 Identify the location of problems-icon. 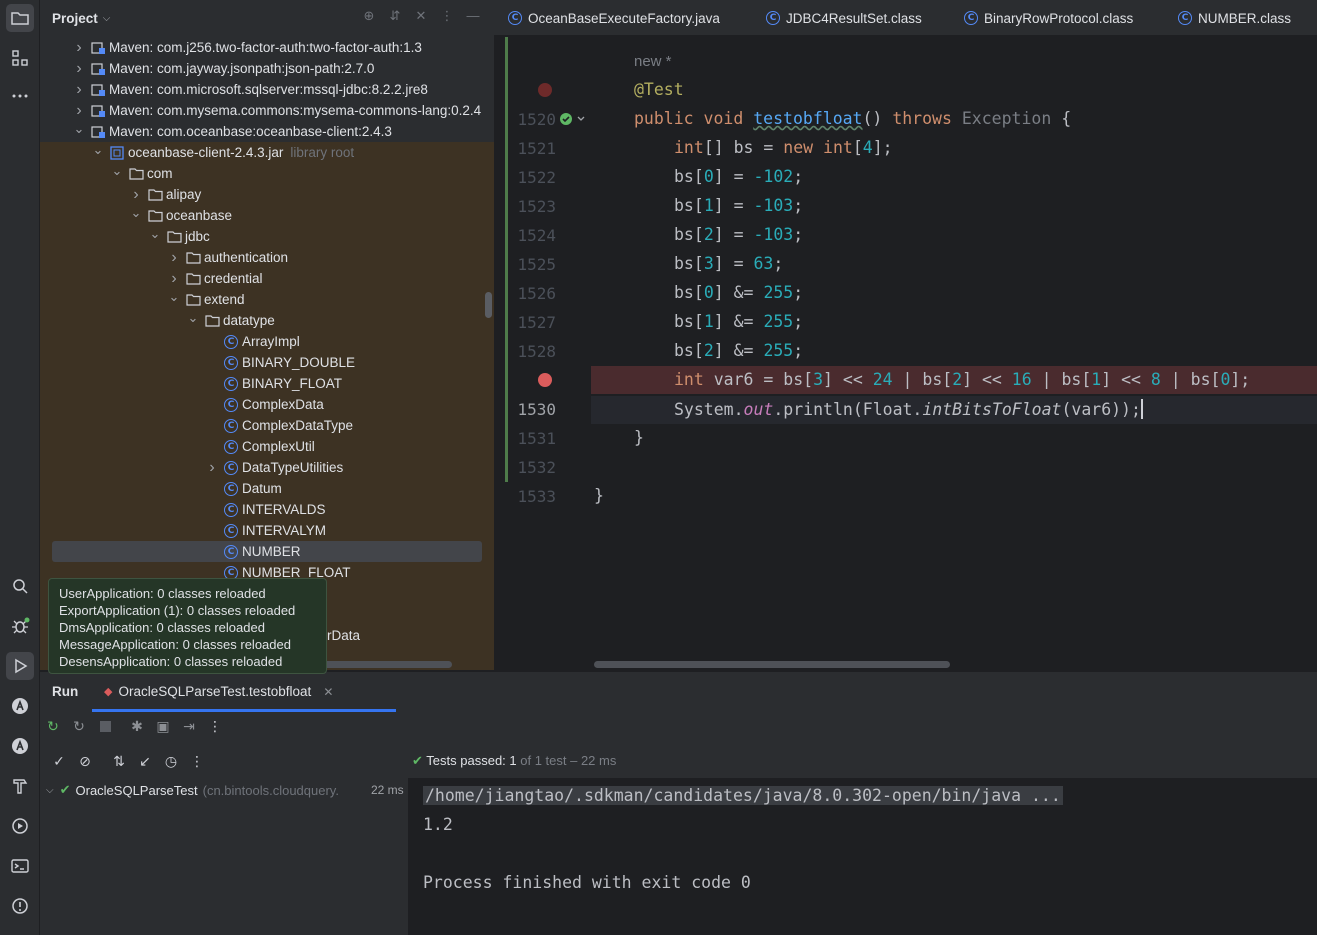
(20, 906).